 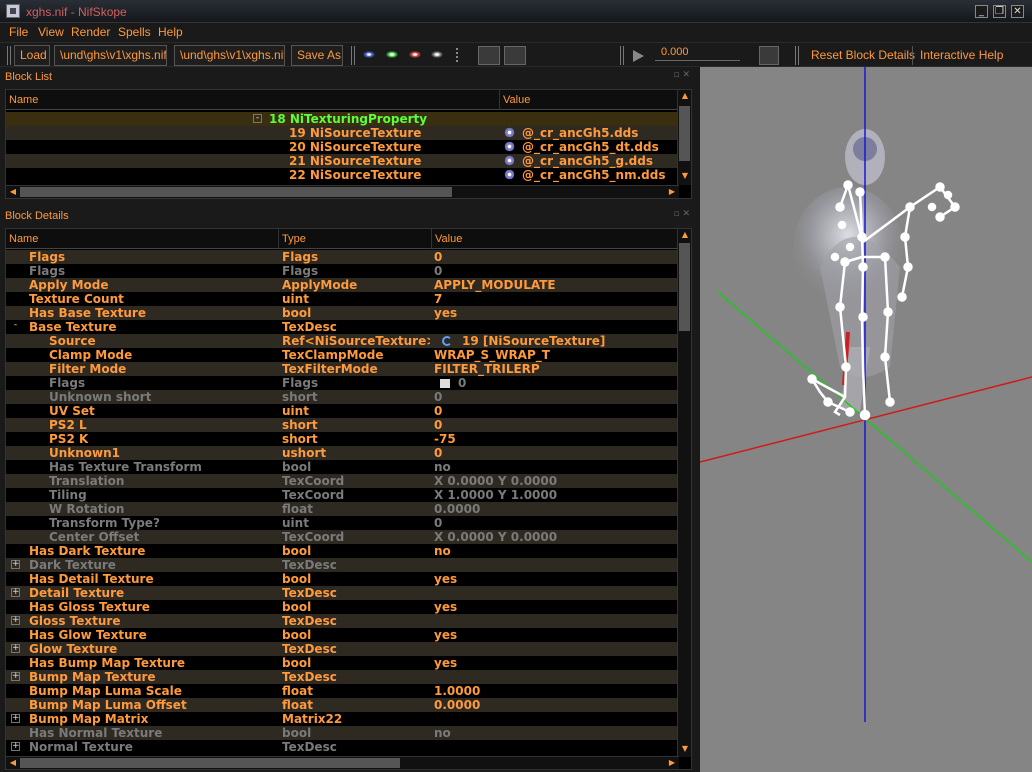 I want to click on field-value-cell: -75, so click(x=445, y=439).